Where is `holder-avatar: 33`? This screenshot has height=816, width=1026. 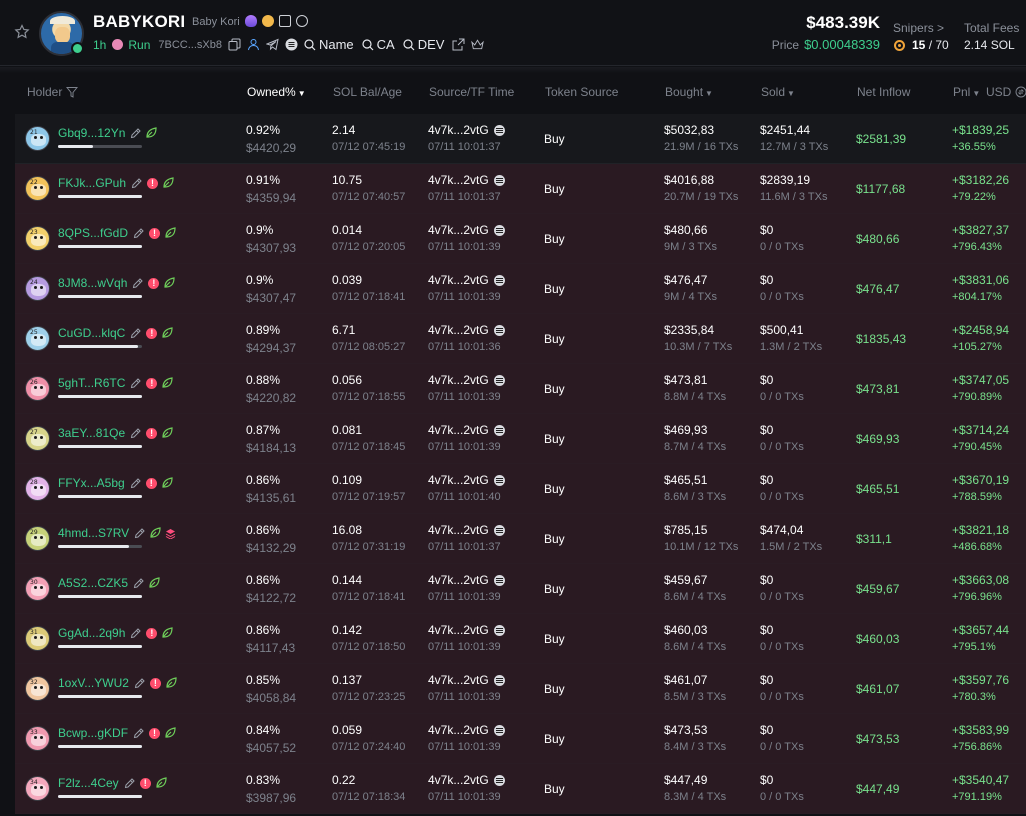
holder-avatar: 33 is located at coordinates (37, 738).